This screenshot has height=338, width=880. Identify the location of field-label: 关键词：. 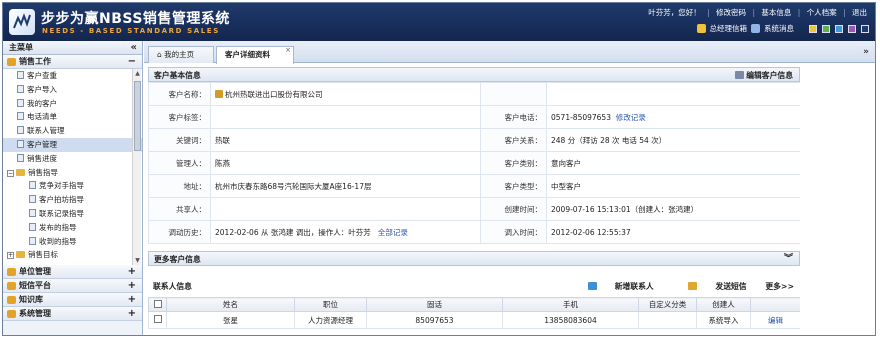
(179, 140).